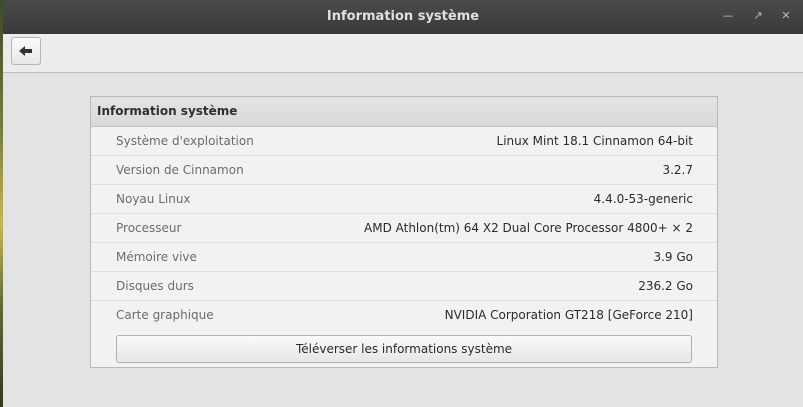 The height and width of the screenshot is (407, 803). Describe the element at coordinates (404, 349) in the screenshot. I see `upload-system-info-button: Téléverser les informations système` at that location.